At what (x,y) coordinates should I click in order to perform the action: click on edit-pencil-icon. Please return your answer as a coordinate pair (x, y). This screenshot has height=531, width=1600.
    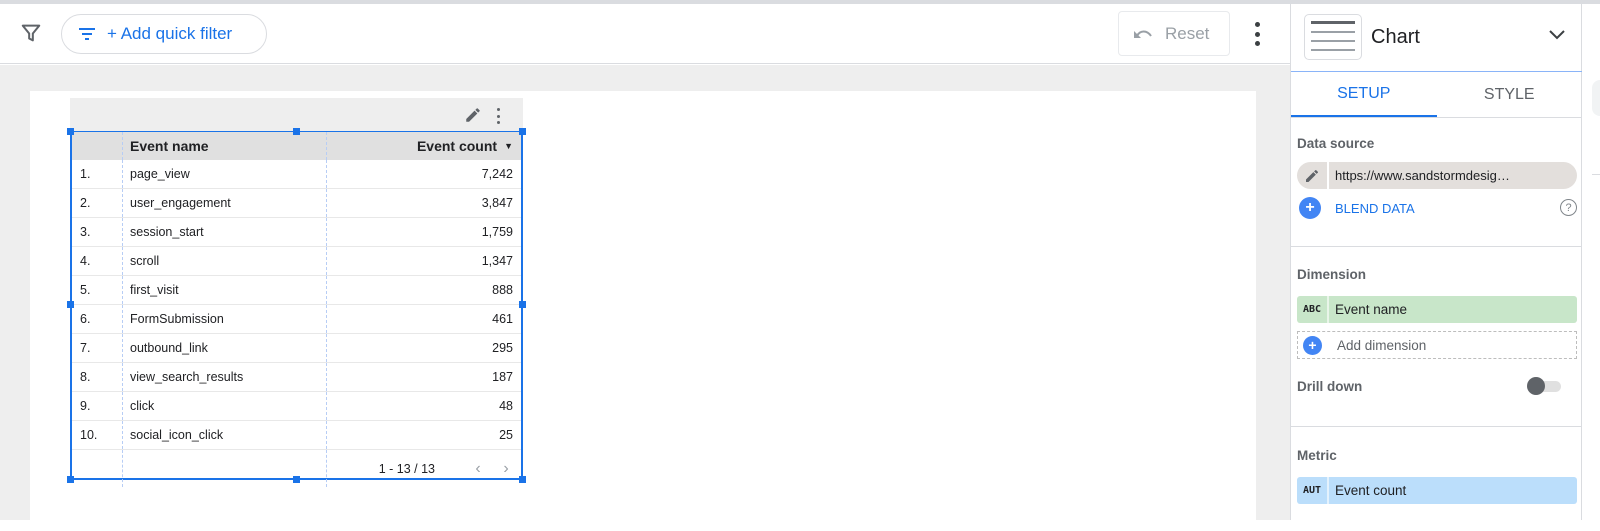
    Looking at the image, I should click on (473, 115).